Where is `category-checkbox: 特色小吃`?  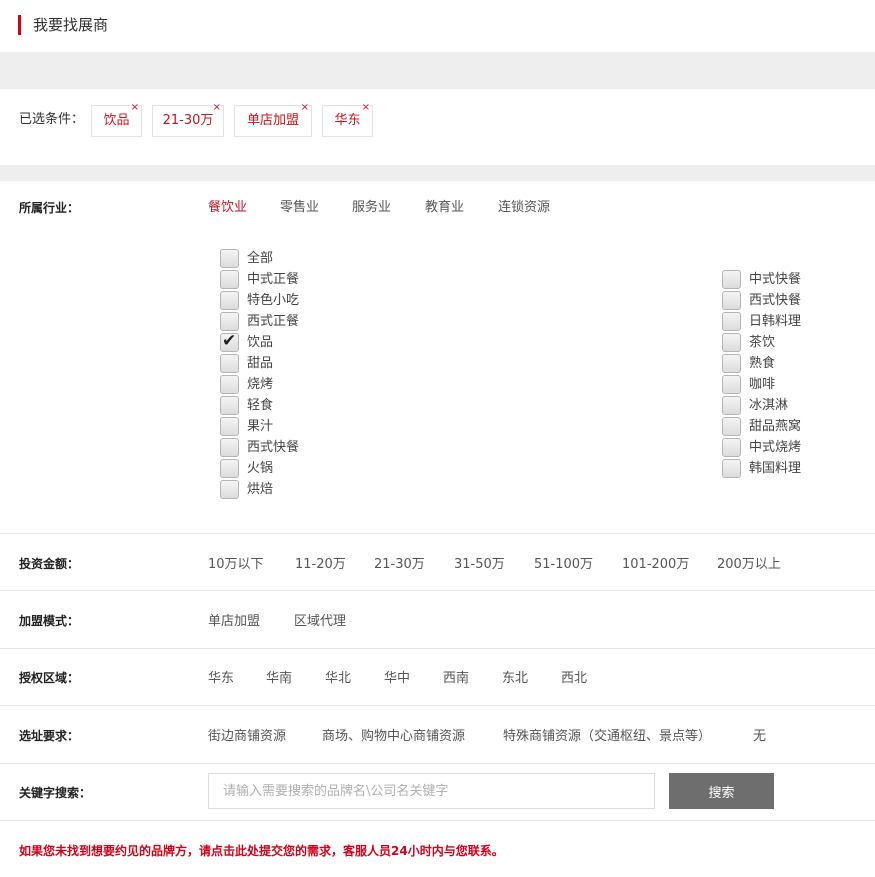
category-checkbox: 特色小吃 is located at coordinates (259, 300).